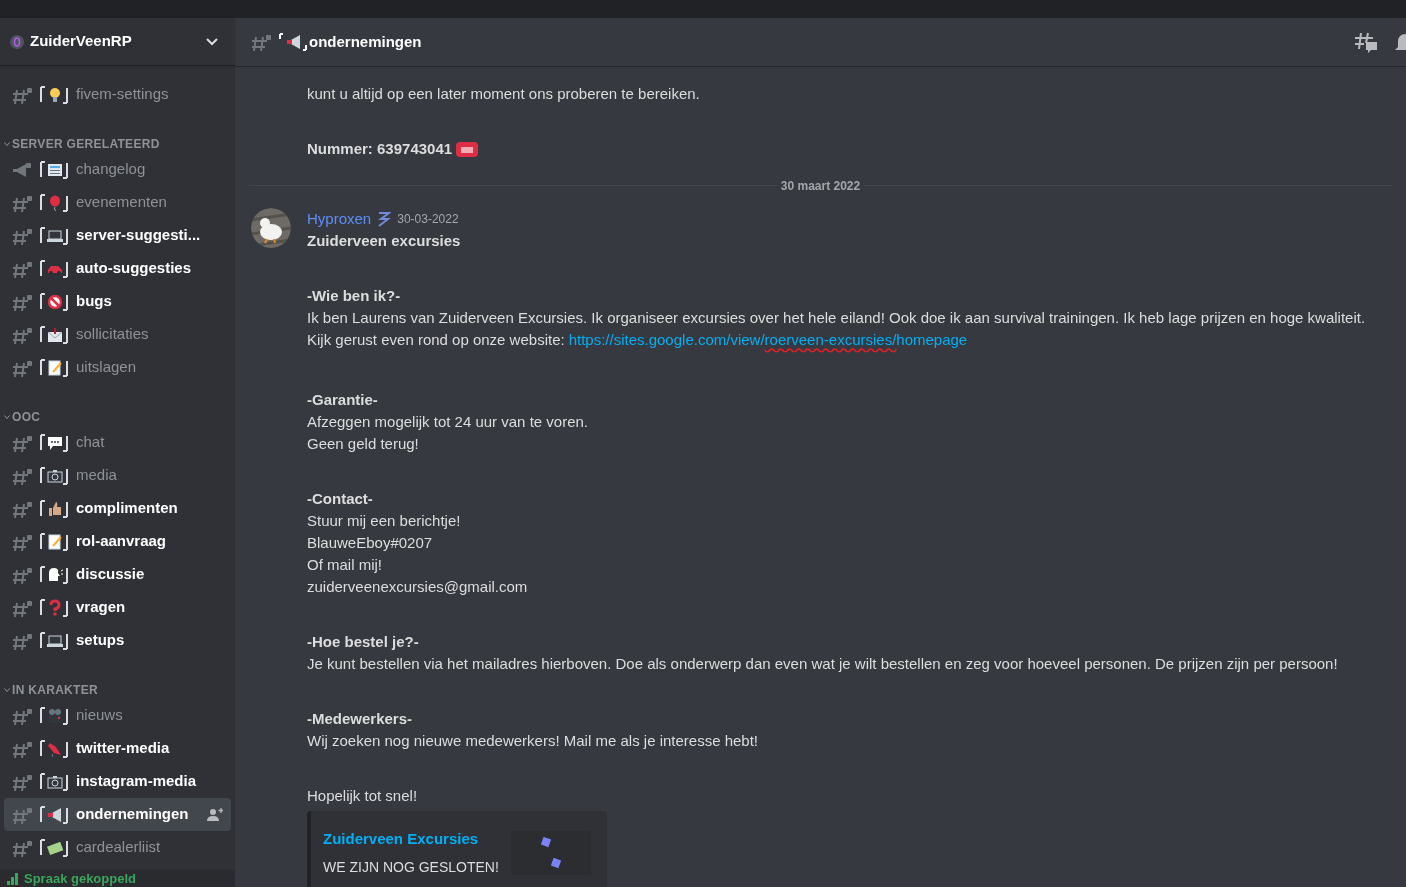 Image resolution: width=1406 pixels, height=887 pixels. I want to click on thumbs-up-icon, so click(54, 508).